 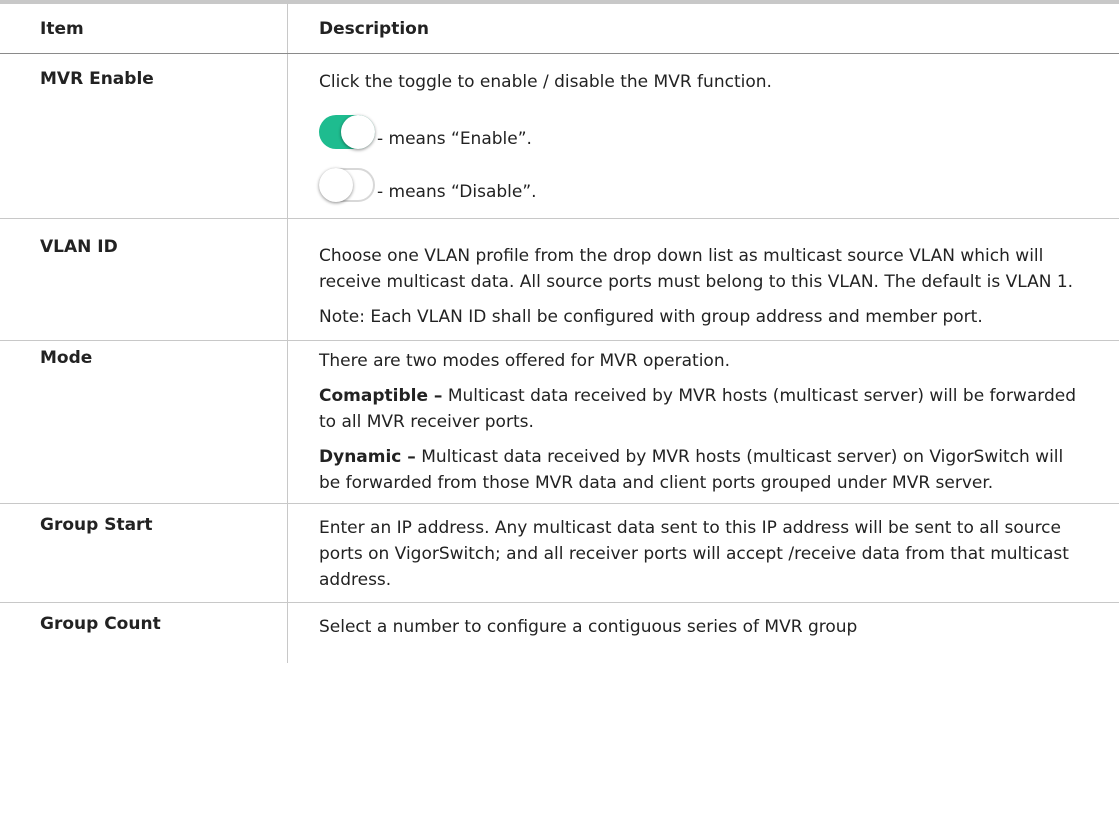 I want to click on item-mvr-enable: MVR Enable, so click(x=144, y=136).